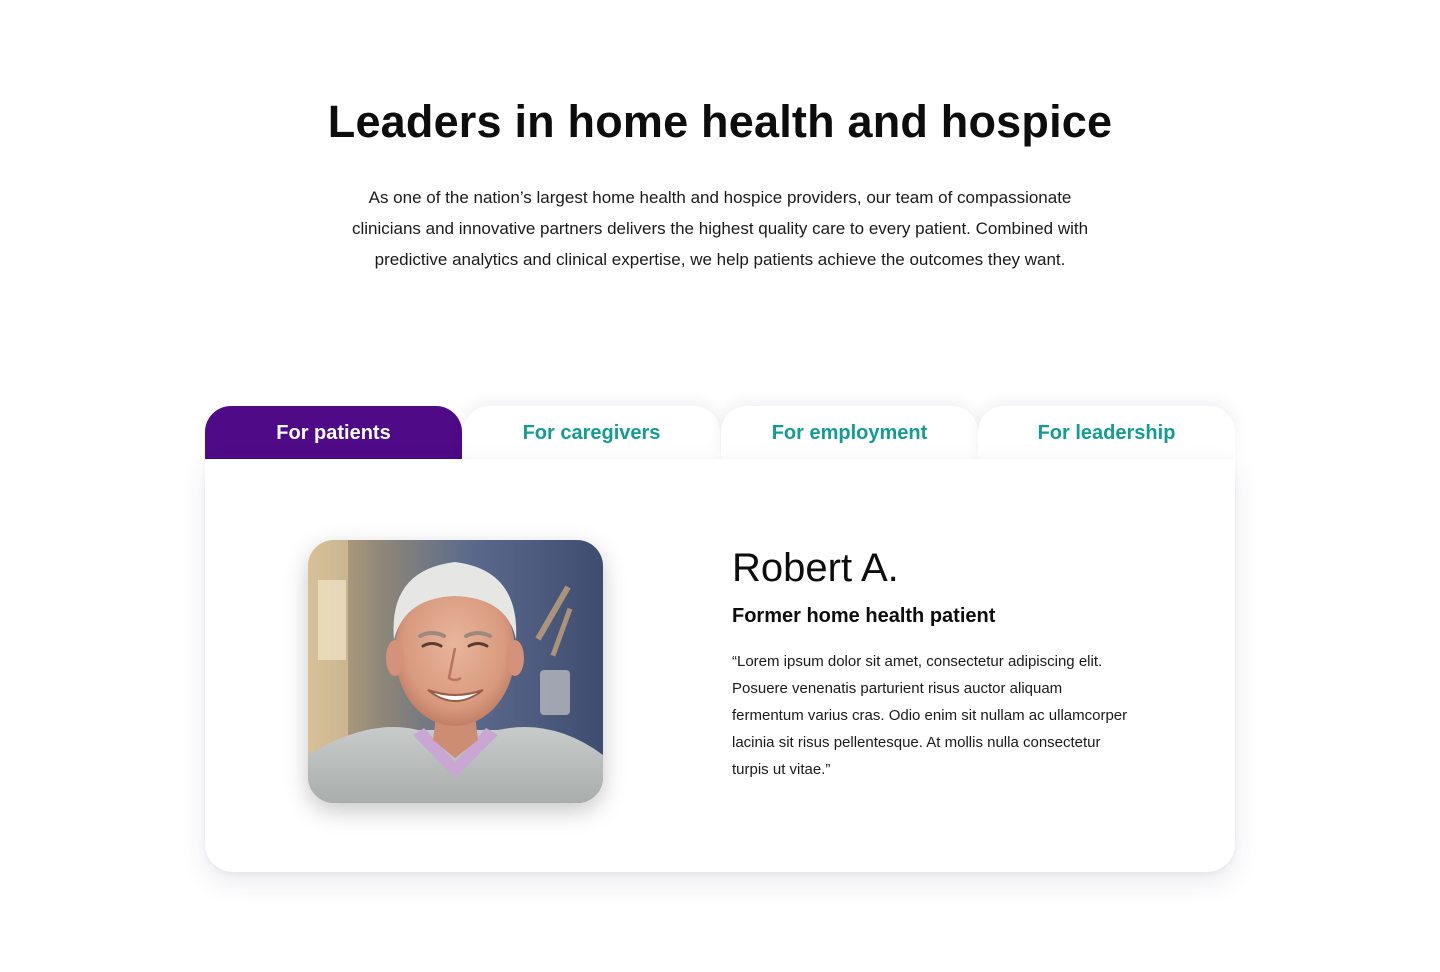 Image resolution: width=1440 pixels, height=972 pixels. What do you see at coordinates (455, 671) in the screenshot?
I see `testimonial-photo` at bounding box center [455, 671].